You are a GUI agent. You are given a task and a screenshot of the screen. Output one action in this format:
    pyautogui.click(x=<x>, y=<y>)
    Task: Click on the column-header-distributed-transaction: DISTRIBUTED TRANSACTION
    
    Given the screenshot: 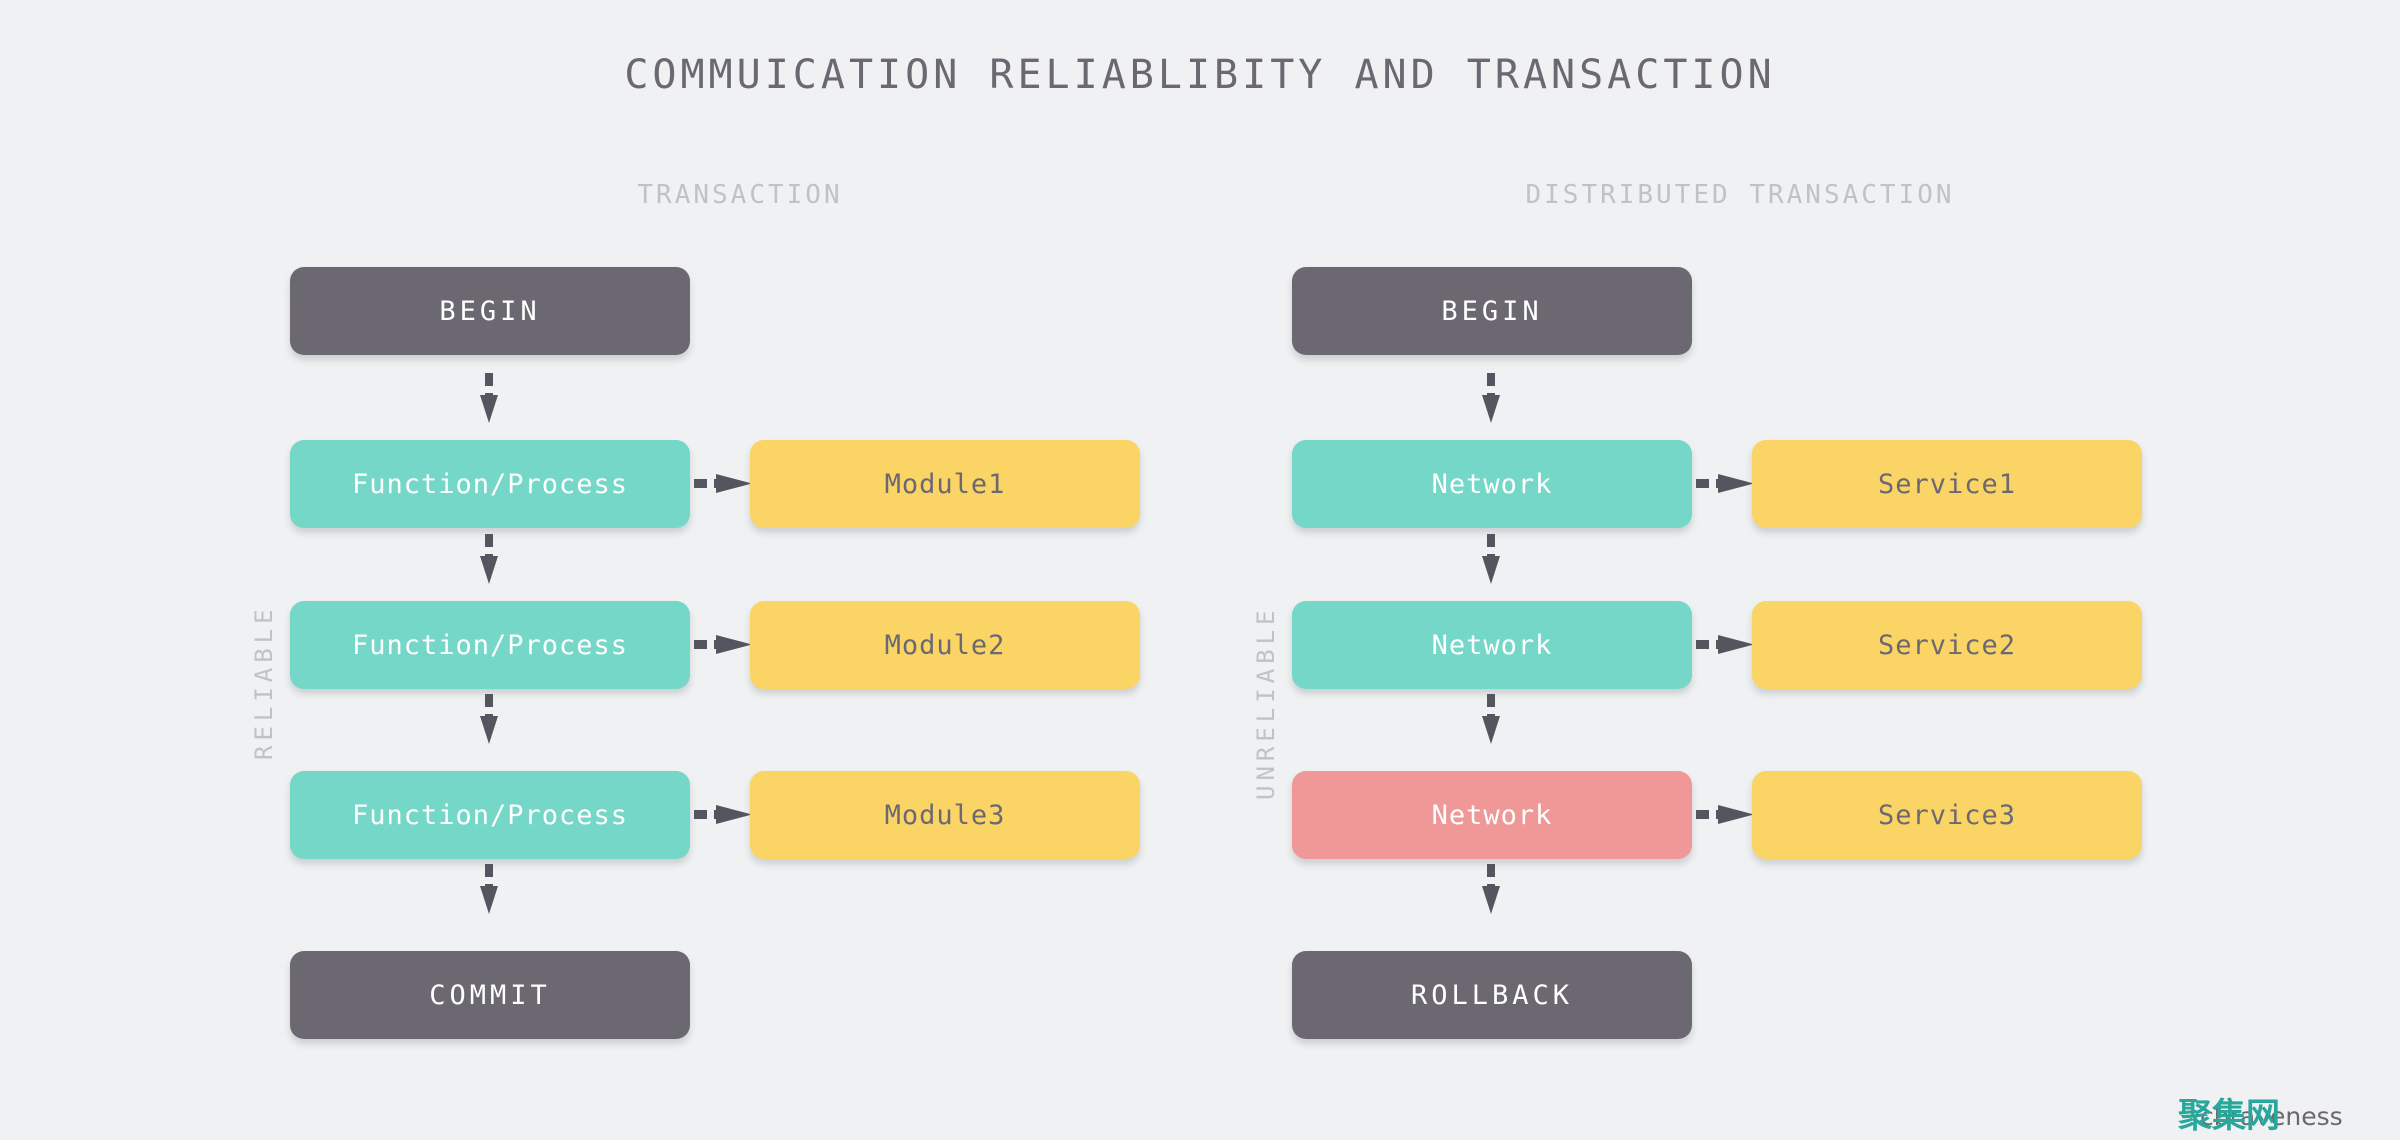 What is the action you would take?
    pyautogui.click(x=1740, y=195)
    